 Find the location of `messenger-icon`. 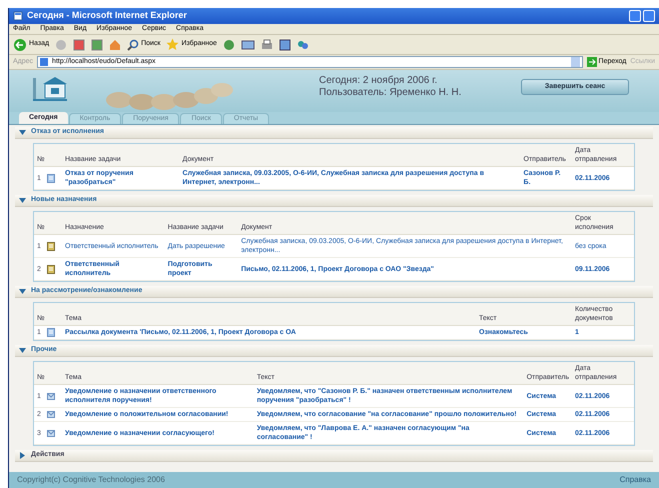

messenger-icon is located at coordinates (302, 44).